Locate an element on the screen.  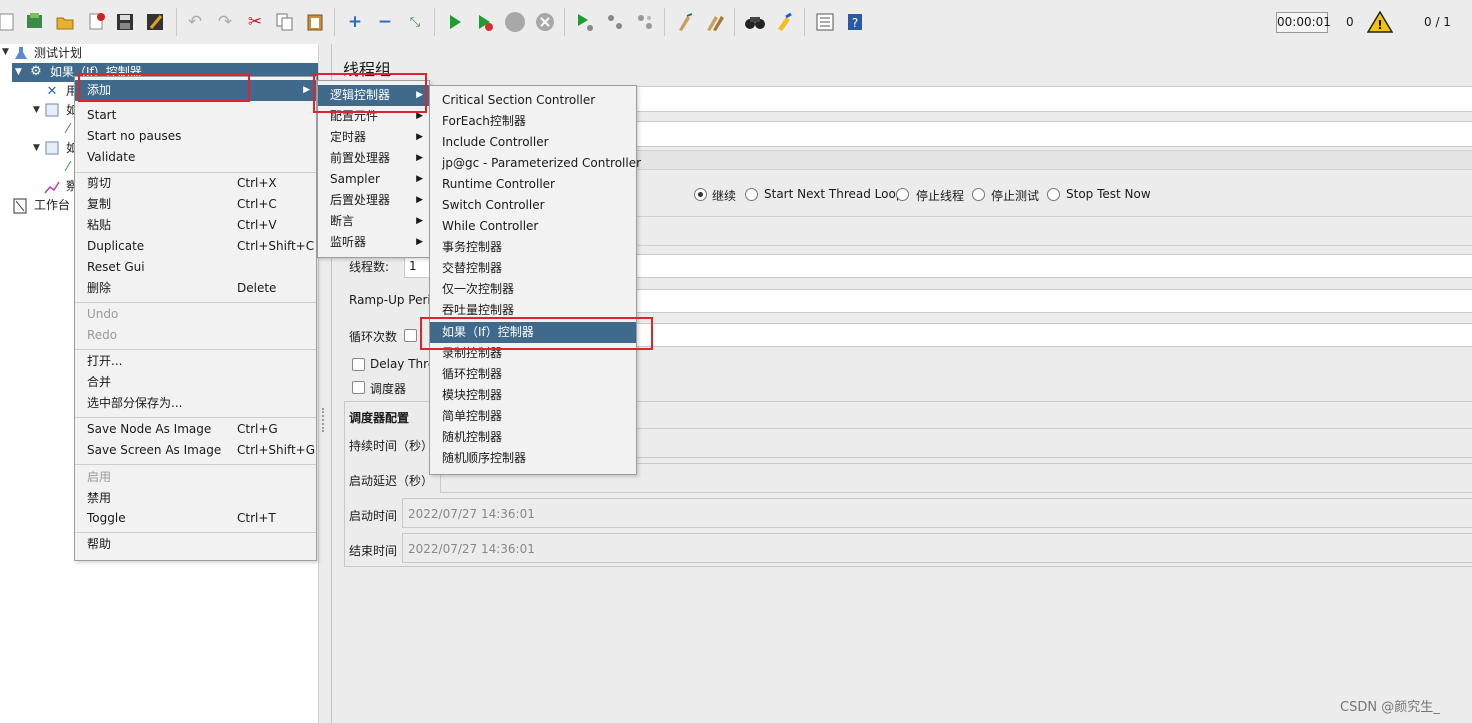
splitter-grip is located at coordinates (325, 420).